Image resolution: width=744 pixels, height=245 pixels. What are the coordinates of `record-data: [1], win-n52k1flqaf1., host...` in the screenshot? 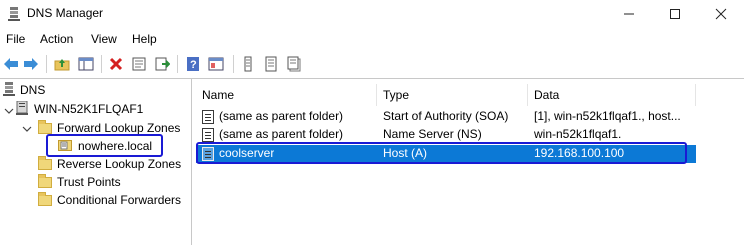 It's located at (607, 116).